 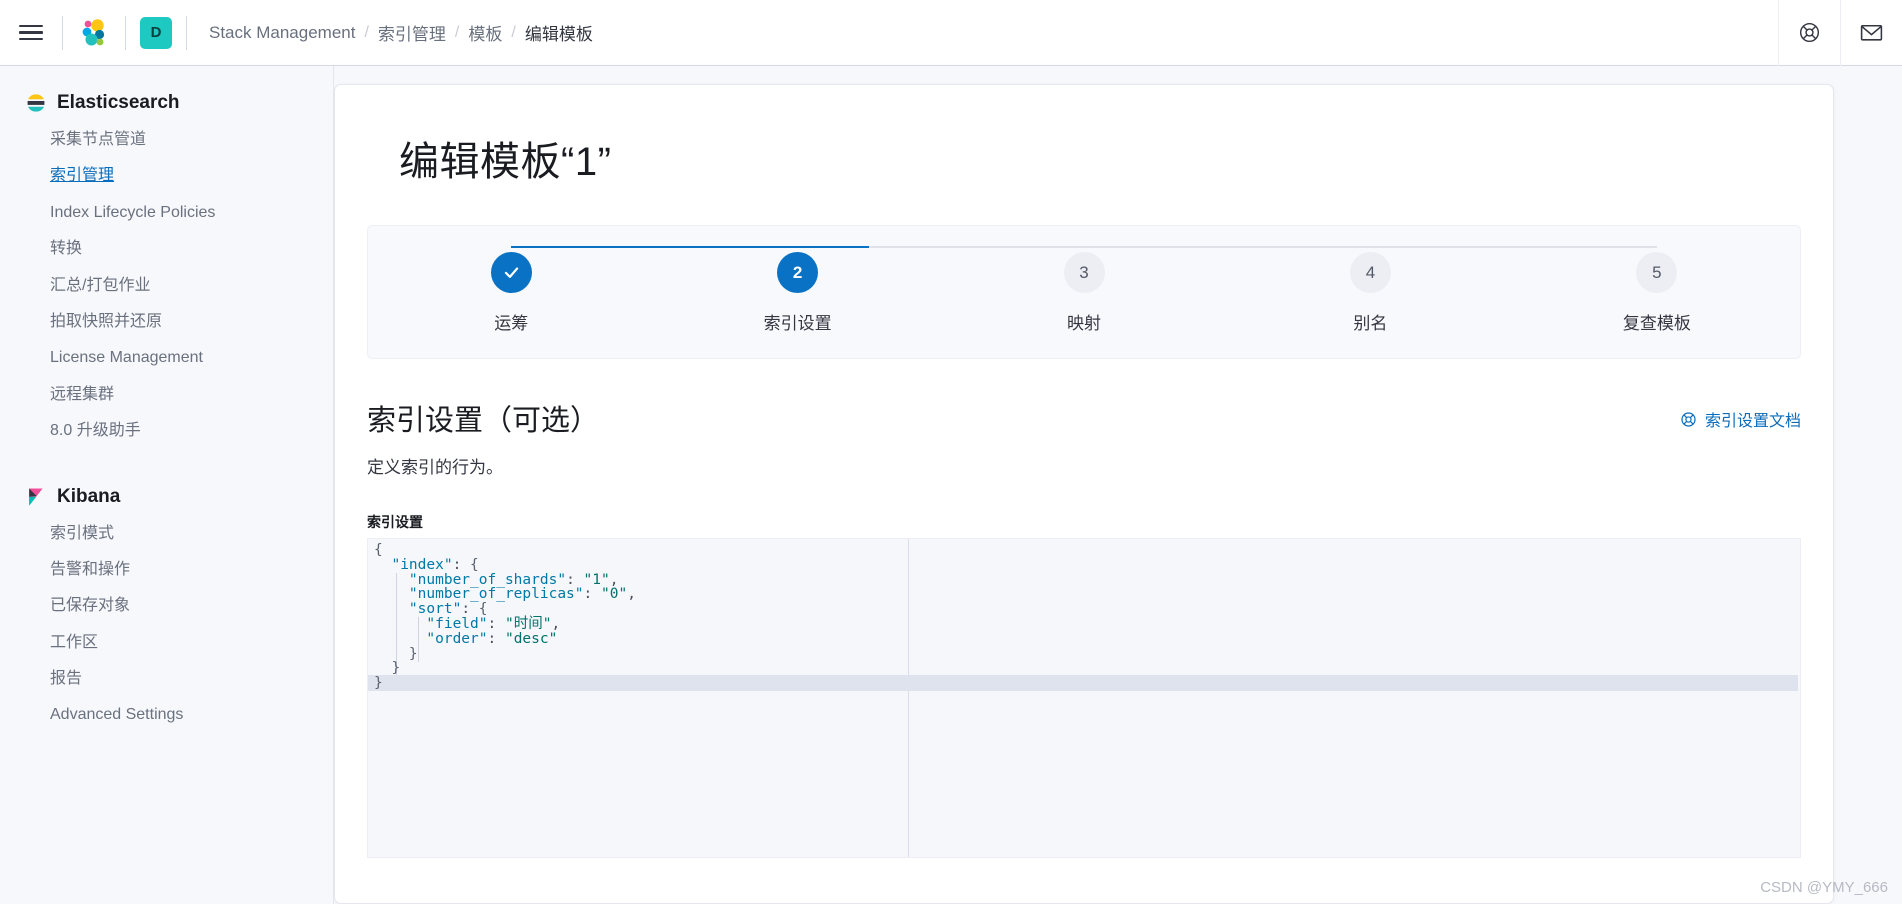 I want to click on stepper-label-5: 复查模板, so click(x=1656, y=323).